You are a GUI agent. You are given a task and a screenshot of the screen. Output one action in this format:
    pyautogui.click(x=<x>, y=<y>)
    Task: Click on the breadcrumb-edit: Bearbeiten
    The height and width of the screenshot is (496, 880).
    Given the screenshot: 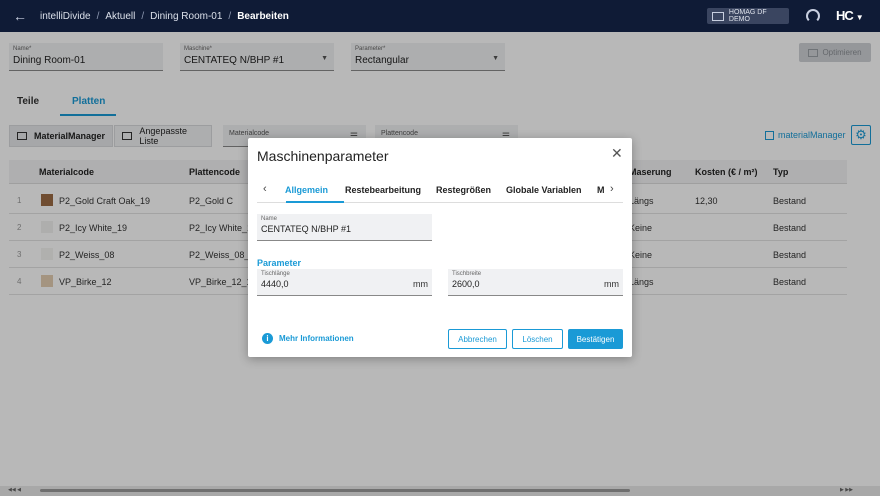 What is the action you would take?
    pyautogui.click(x=263, y=16)
    